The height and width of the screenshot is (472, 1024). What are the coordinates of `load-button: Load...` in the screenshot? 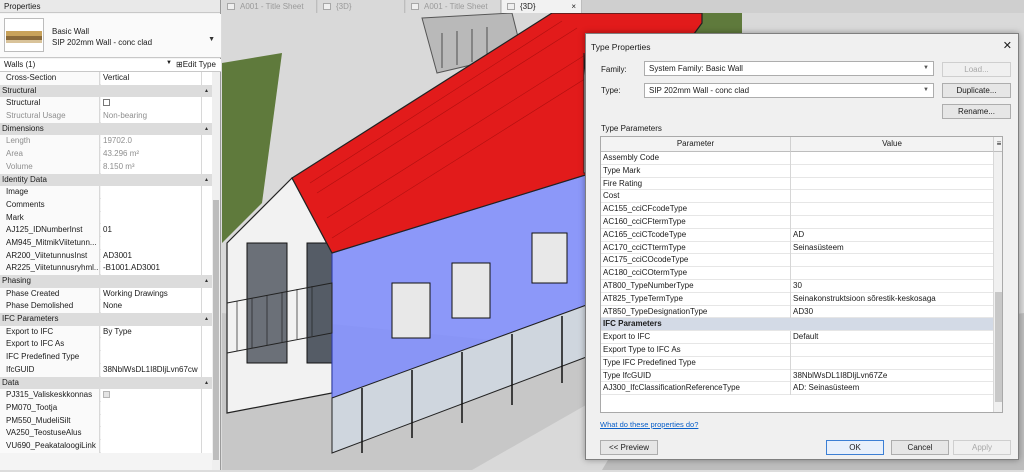 It's located at (976, 69).